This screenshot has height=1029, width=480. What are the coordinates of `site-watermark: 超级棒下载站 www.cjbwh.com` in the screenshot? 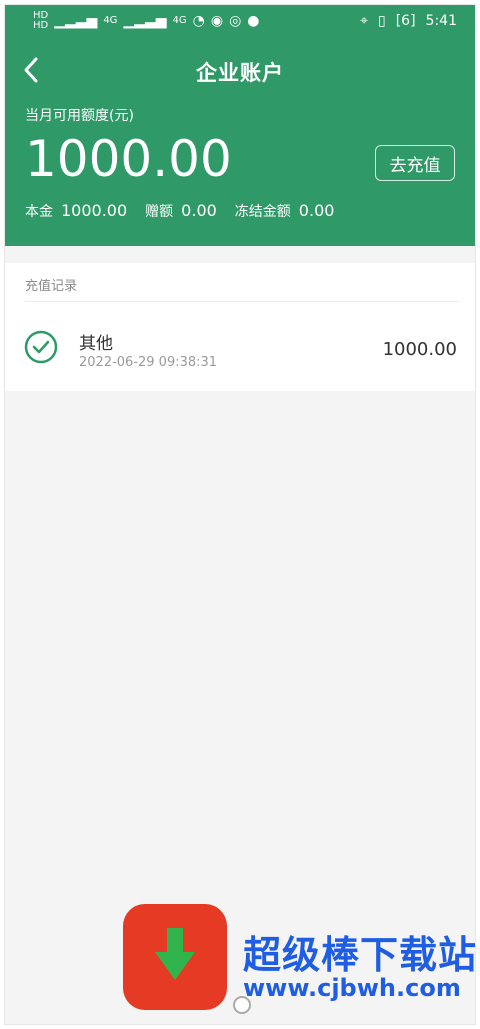 It's located at (299, 959).